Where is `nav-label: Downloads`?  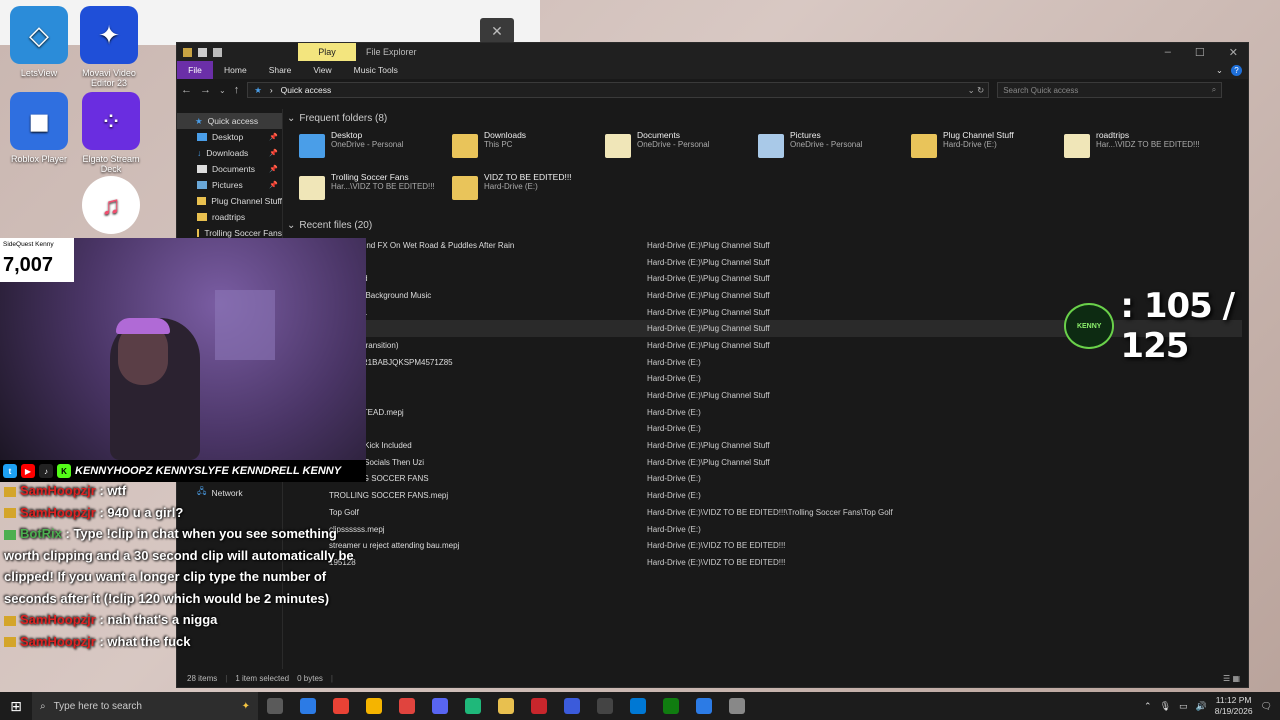 nav-label: Downloads is located at coordinates (227, 153).